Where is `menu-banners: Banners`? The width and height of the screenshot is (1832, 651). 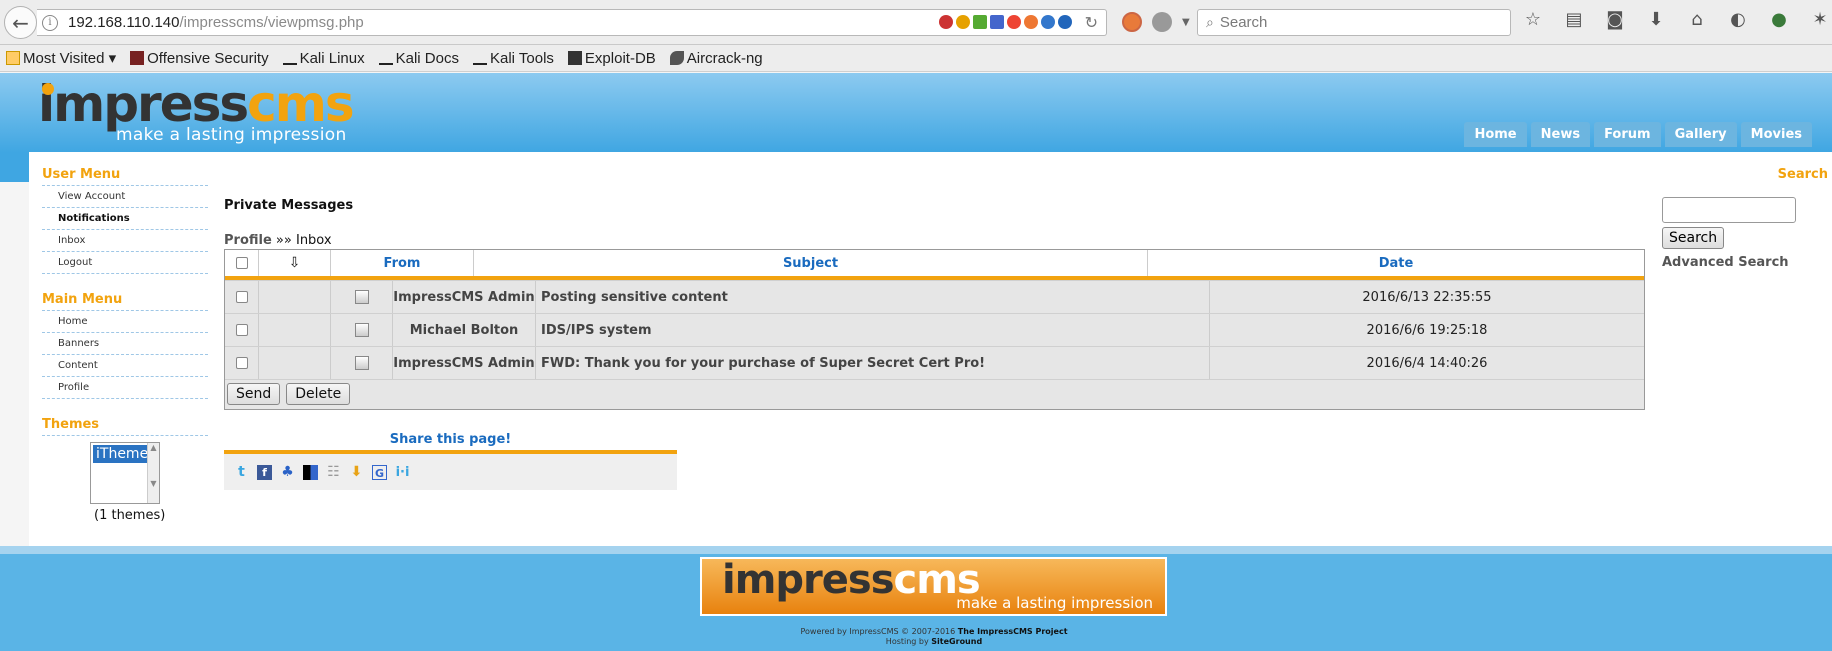
menu-banners: Banners is located at coordinates (125, 344).